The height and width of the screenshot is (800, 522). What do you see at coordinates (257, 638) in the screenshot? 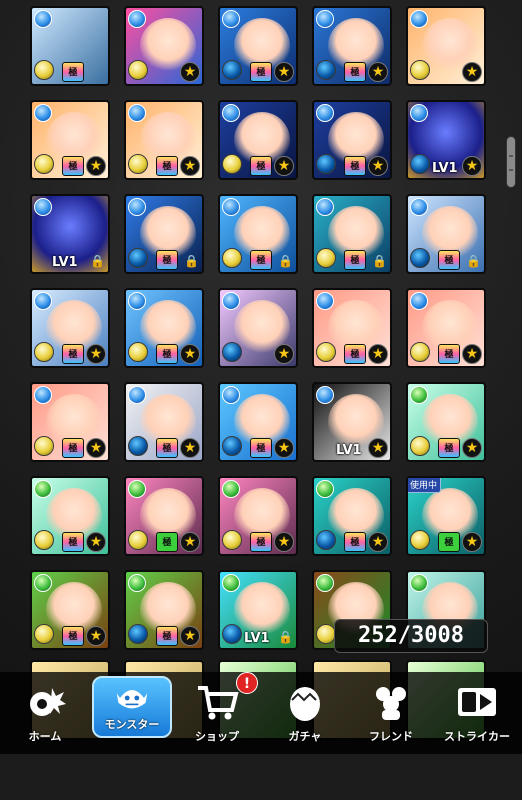
I see `level-label: LV1` at bounding box center [257, 638].